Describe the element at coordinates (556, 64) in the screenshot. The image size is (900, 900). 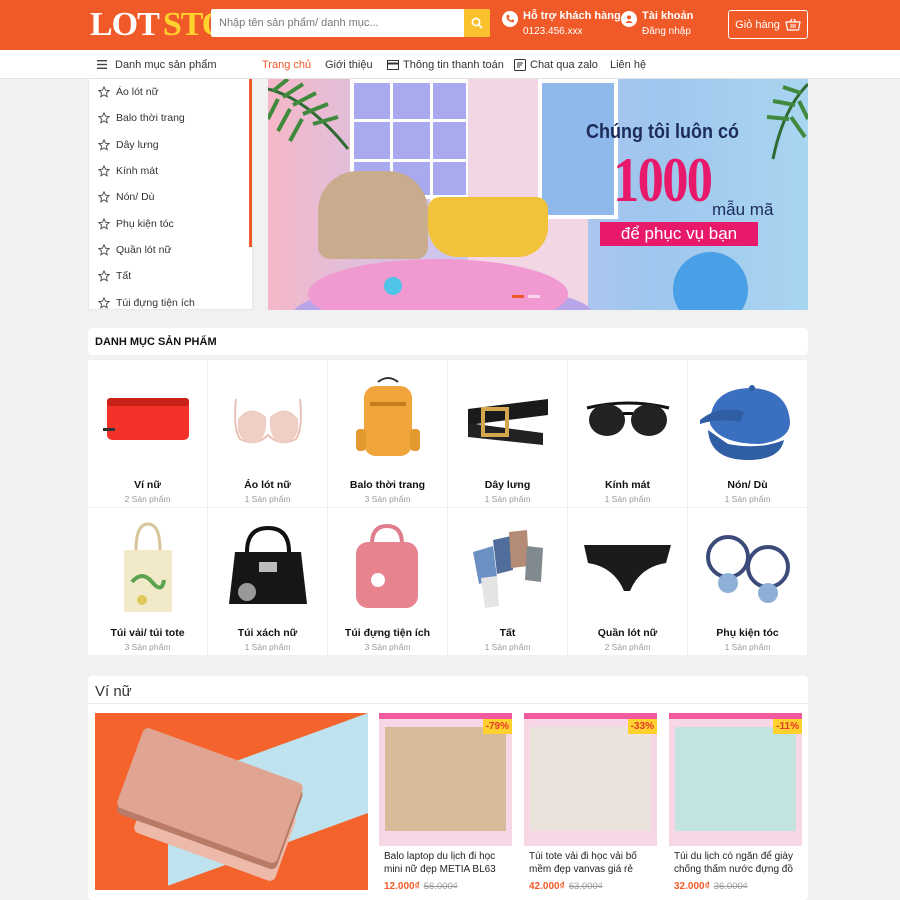
I see `nav-zalo-chat: Chat qua zalo` at that location.